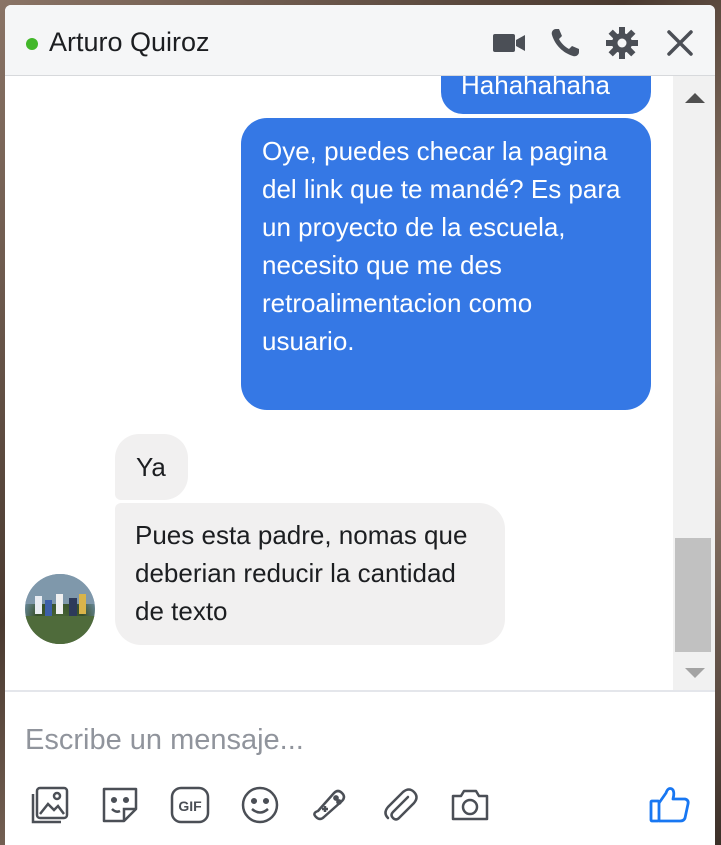  What do you see at coordinates (546, 95) in the screenshot?
I see `outgoing-message: Hahahahaha` at bounding box center [546, 95].